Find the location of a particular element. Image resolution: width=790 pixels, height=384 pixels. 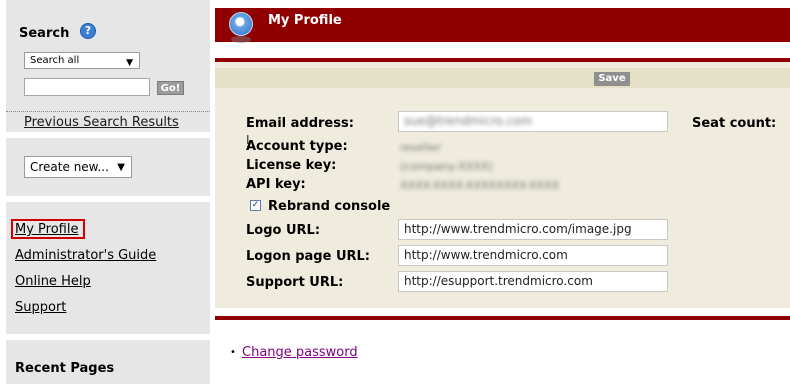

profile-globe-icon is located at coordinates (241, 24).